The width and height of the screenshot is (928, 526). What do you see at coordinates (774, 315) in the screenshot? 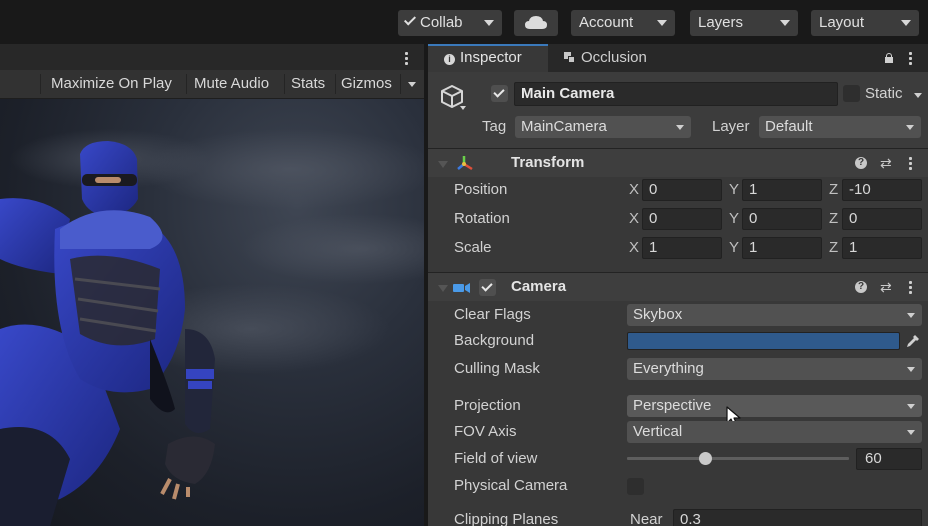
I see `clear-flags-dropdown: Skybox` at bounding box center [774, 315].